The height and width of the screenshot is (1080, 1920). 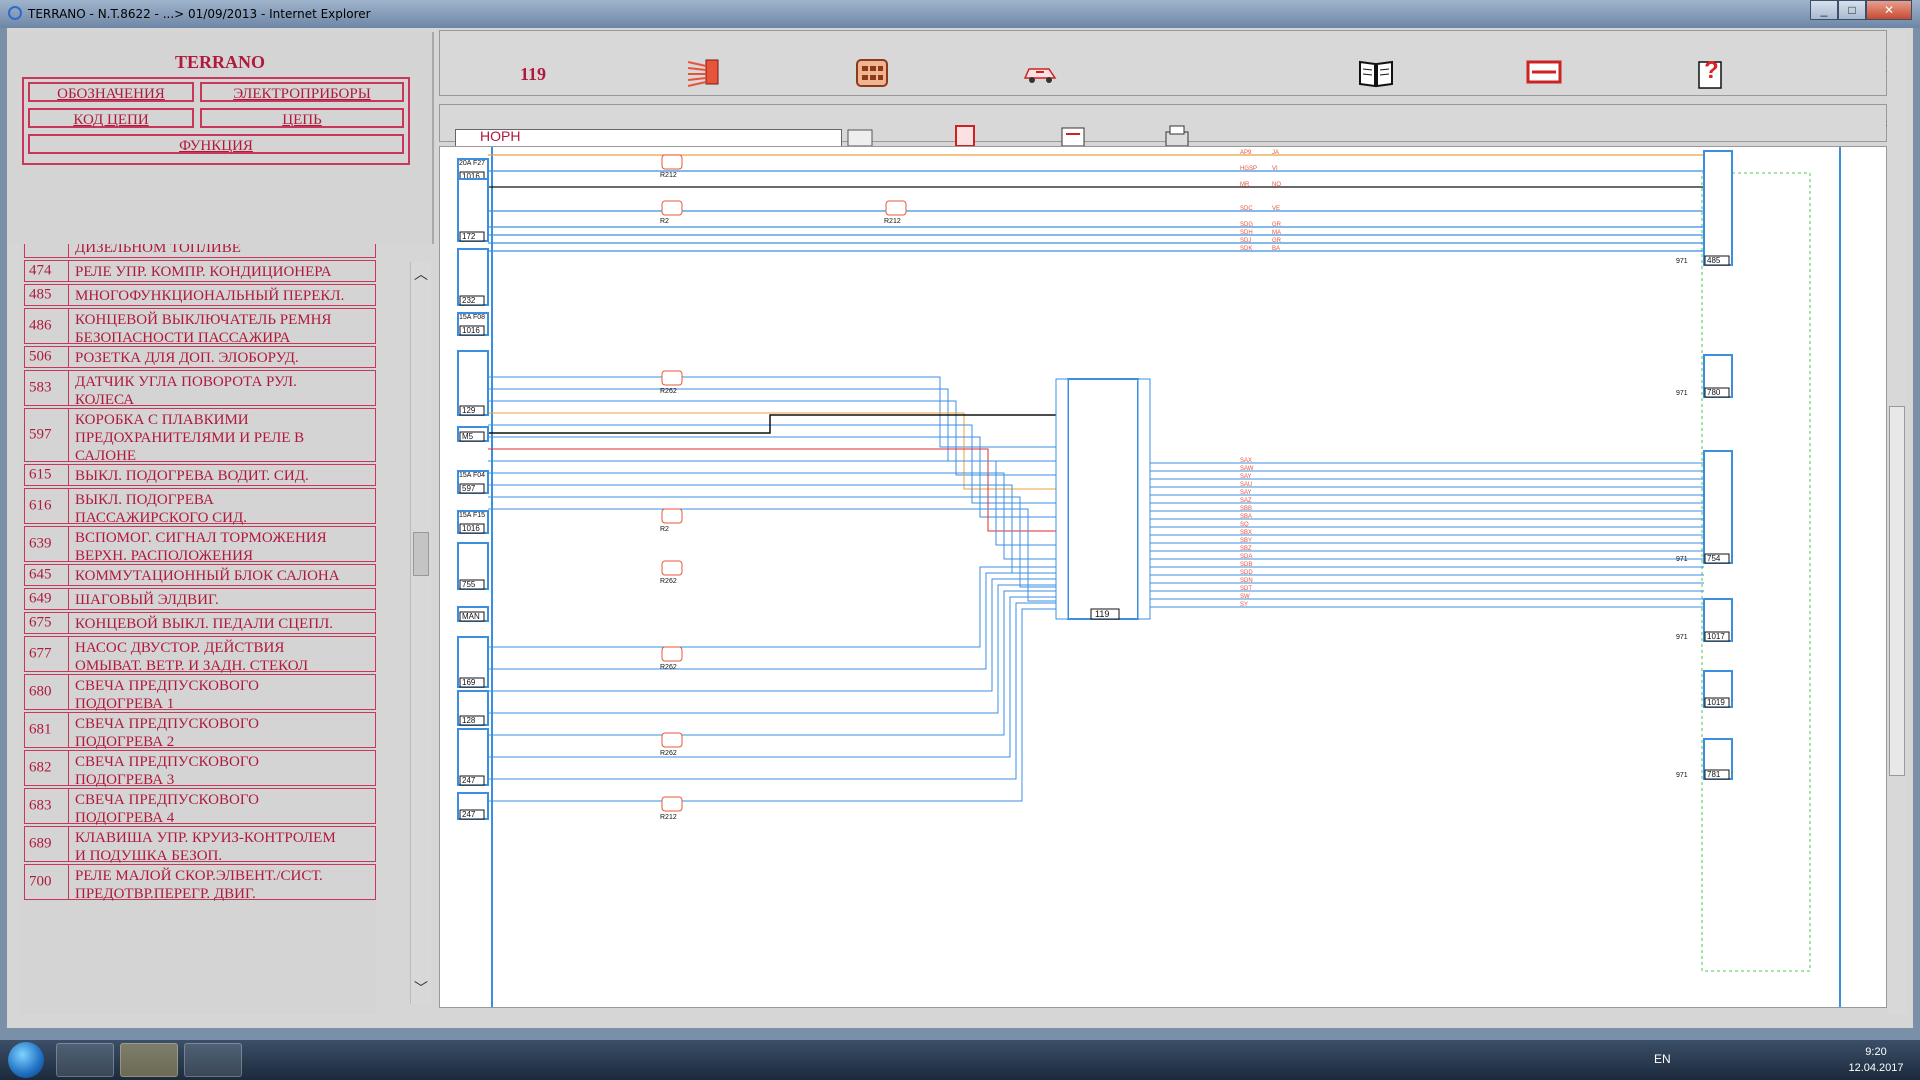 I want to click on minimize-button: _, so click(x=1824, y=10).